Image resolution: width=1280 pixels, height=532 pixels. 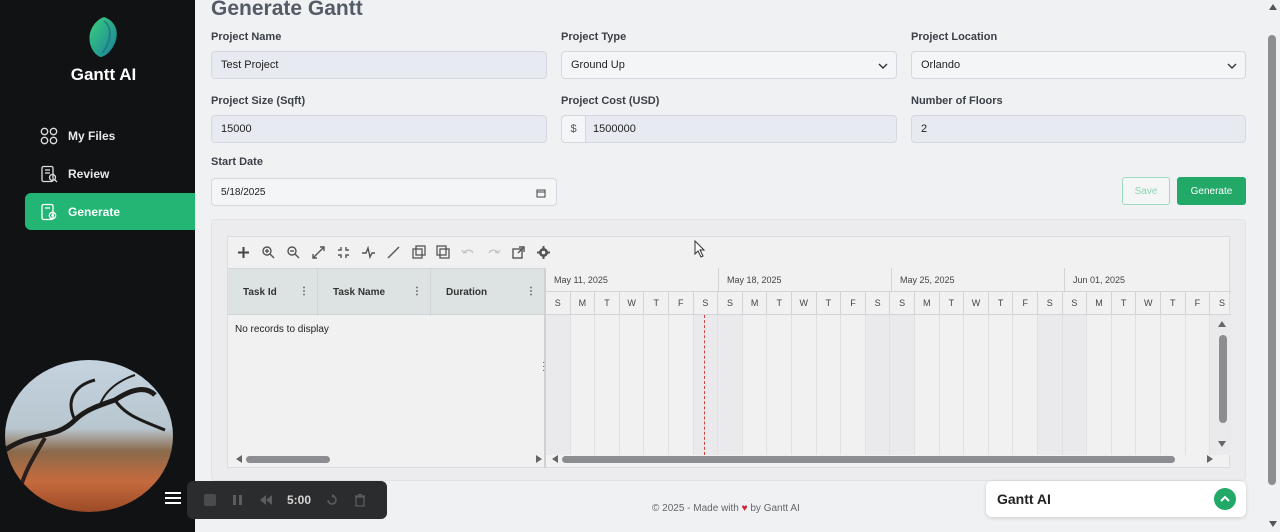 I want to click on zoom-in-icon, so click(x=268, y=252).